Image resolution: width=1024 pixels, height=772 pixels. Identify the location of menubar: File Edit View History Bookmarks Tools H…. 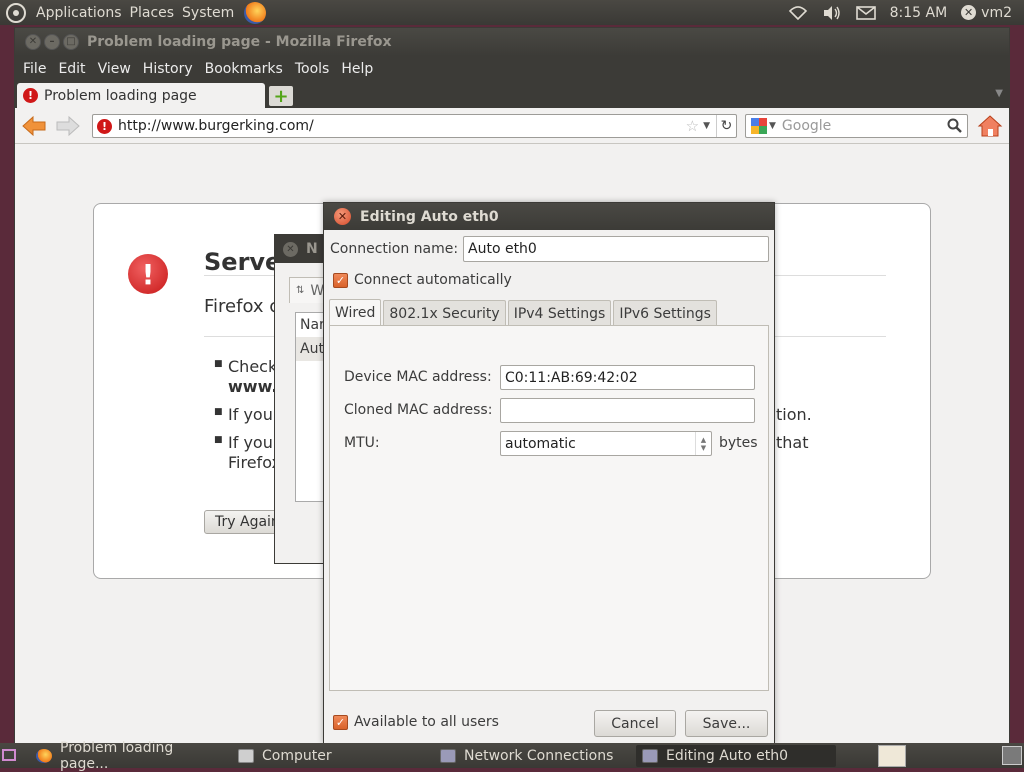
(512, 69).